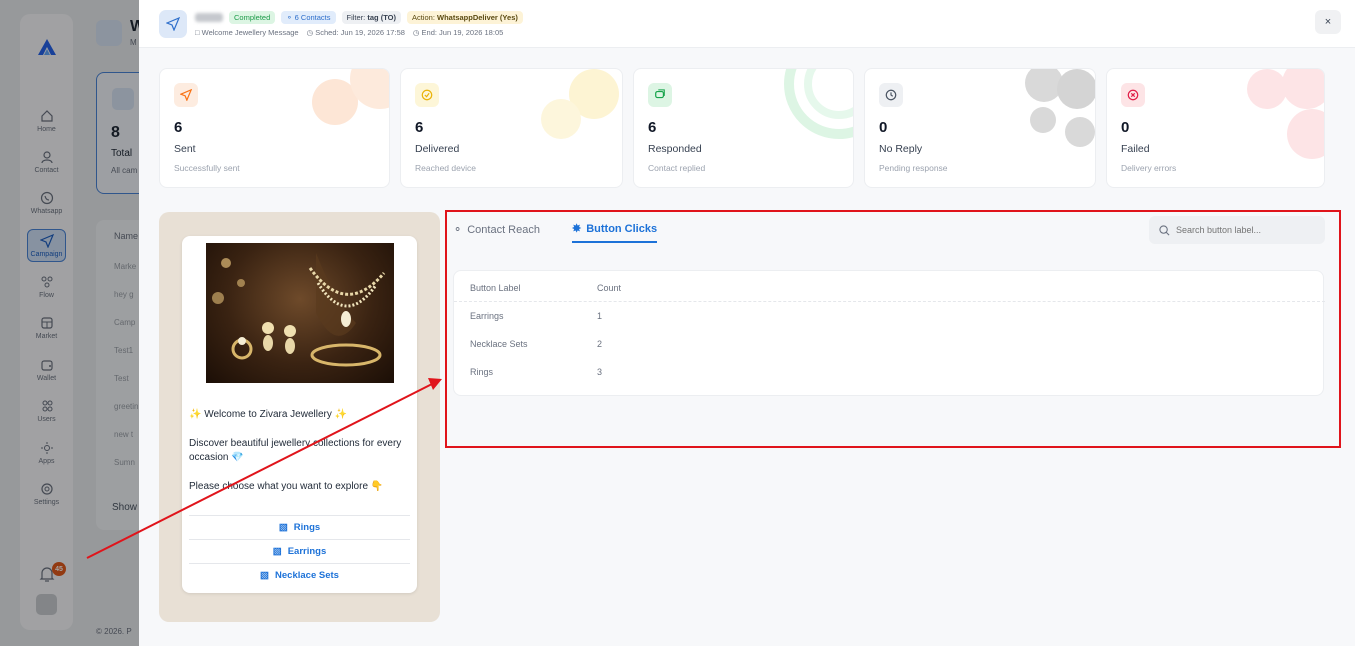 This screenshot has width=1355, height=646. I want to click on stat-card-responded: 6 Responded Contact replied, so click(743, 128).